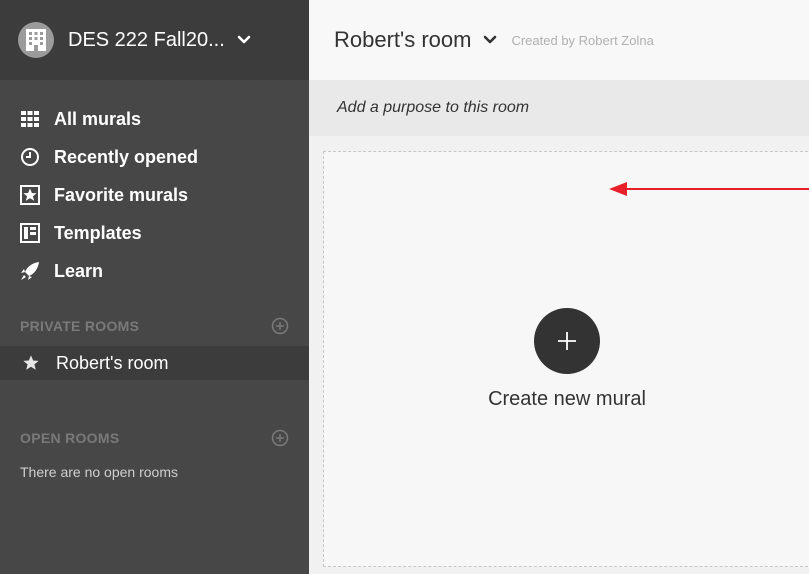  What do you see at coordinates (98, 232) in the screenshot?
I see `sidebar-item-label: Templates` at bounding box center [98, 232].